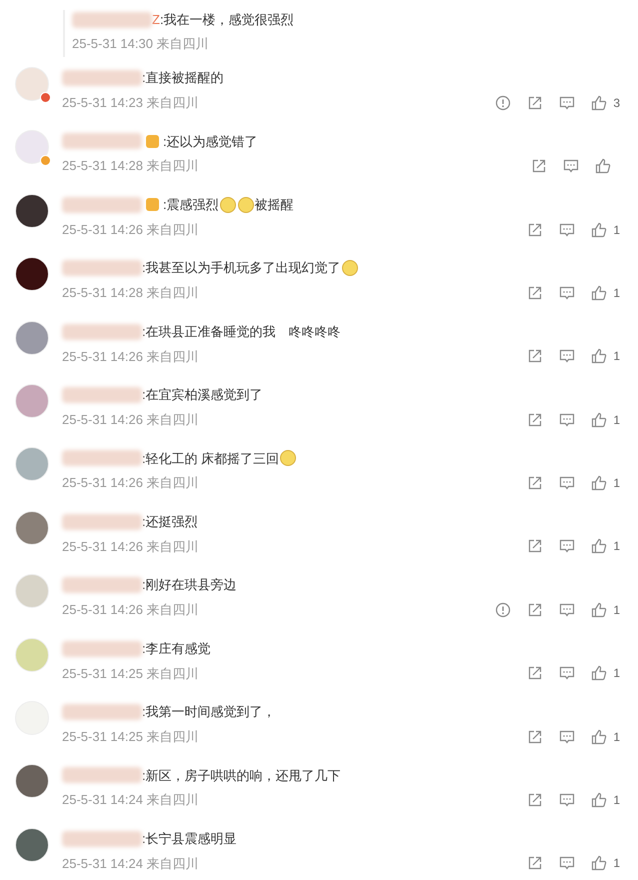 The width and height of the screenshot is (638, 880). What do you see at coordinates (189, 585) in the screenshot?
I see `comment-text: :刚好在珙县旁边` at bounding box center [189, 585].